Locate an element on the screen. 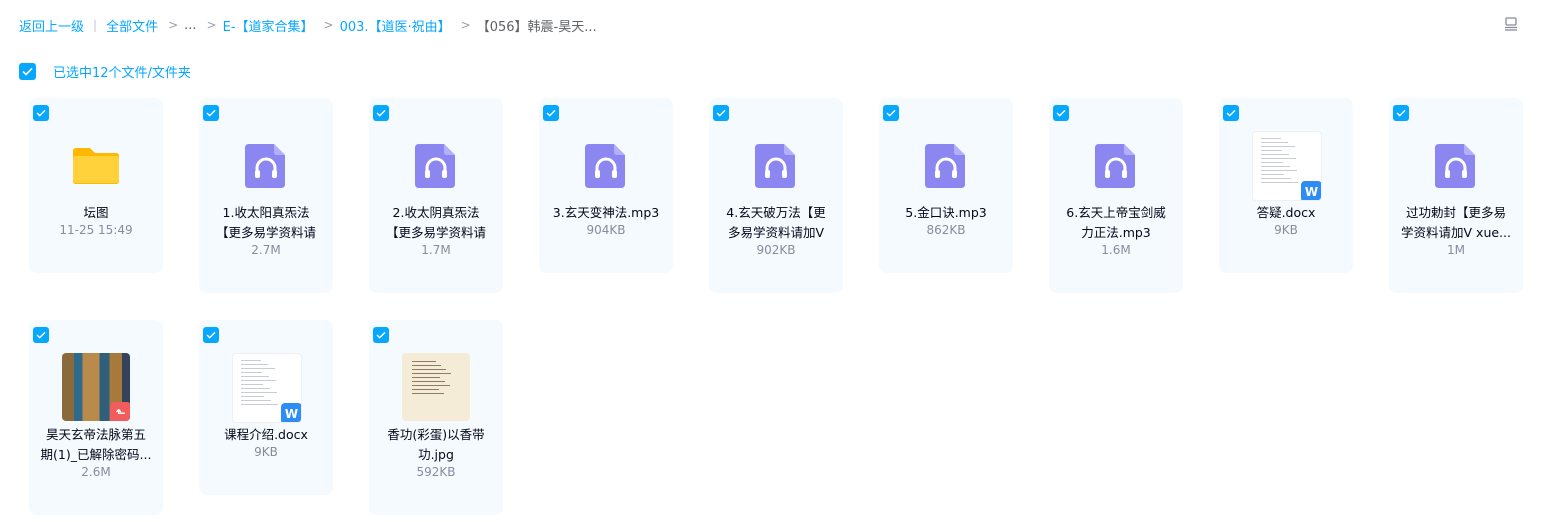  file-name-line1: 答疑.docx is located at coordinates (1286, 212).